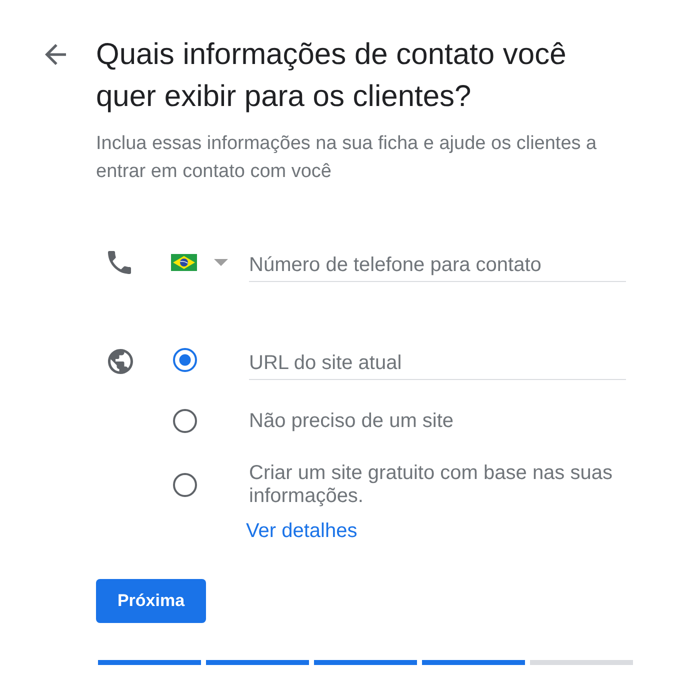 This screenshot has width=687, height=693. I want to click on back-arrow-icon, so click(55, 54).